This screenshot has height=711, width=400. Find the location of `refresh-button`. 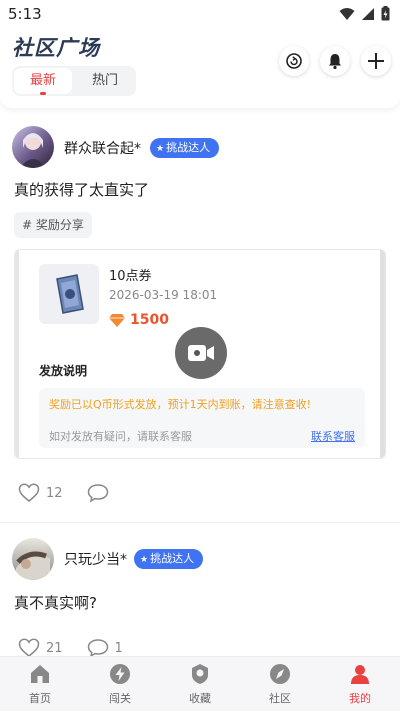

refresh-button is located at coordinates (294, 61).